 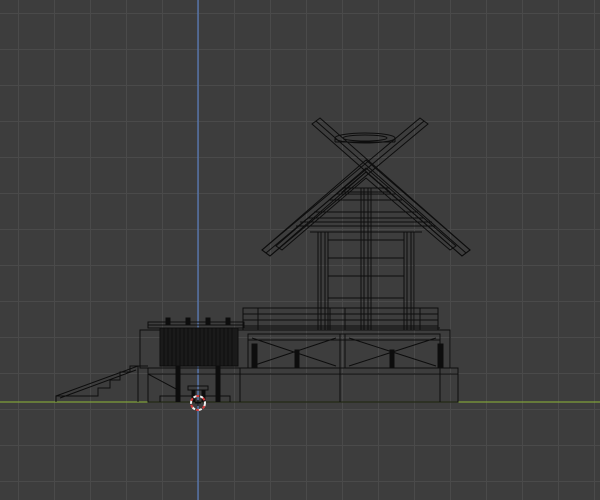 What do you see at coordinates (366, 259) in the screenshot?
I see `shrine-pillars` at bounding box center [366, 259].